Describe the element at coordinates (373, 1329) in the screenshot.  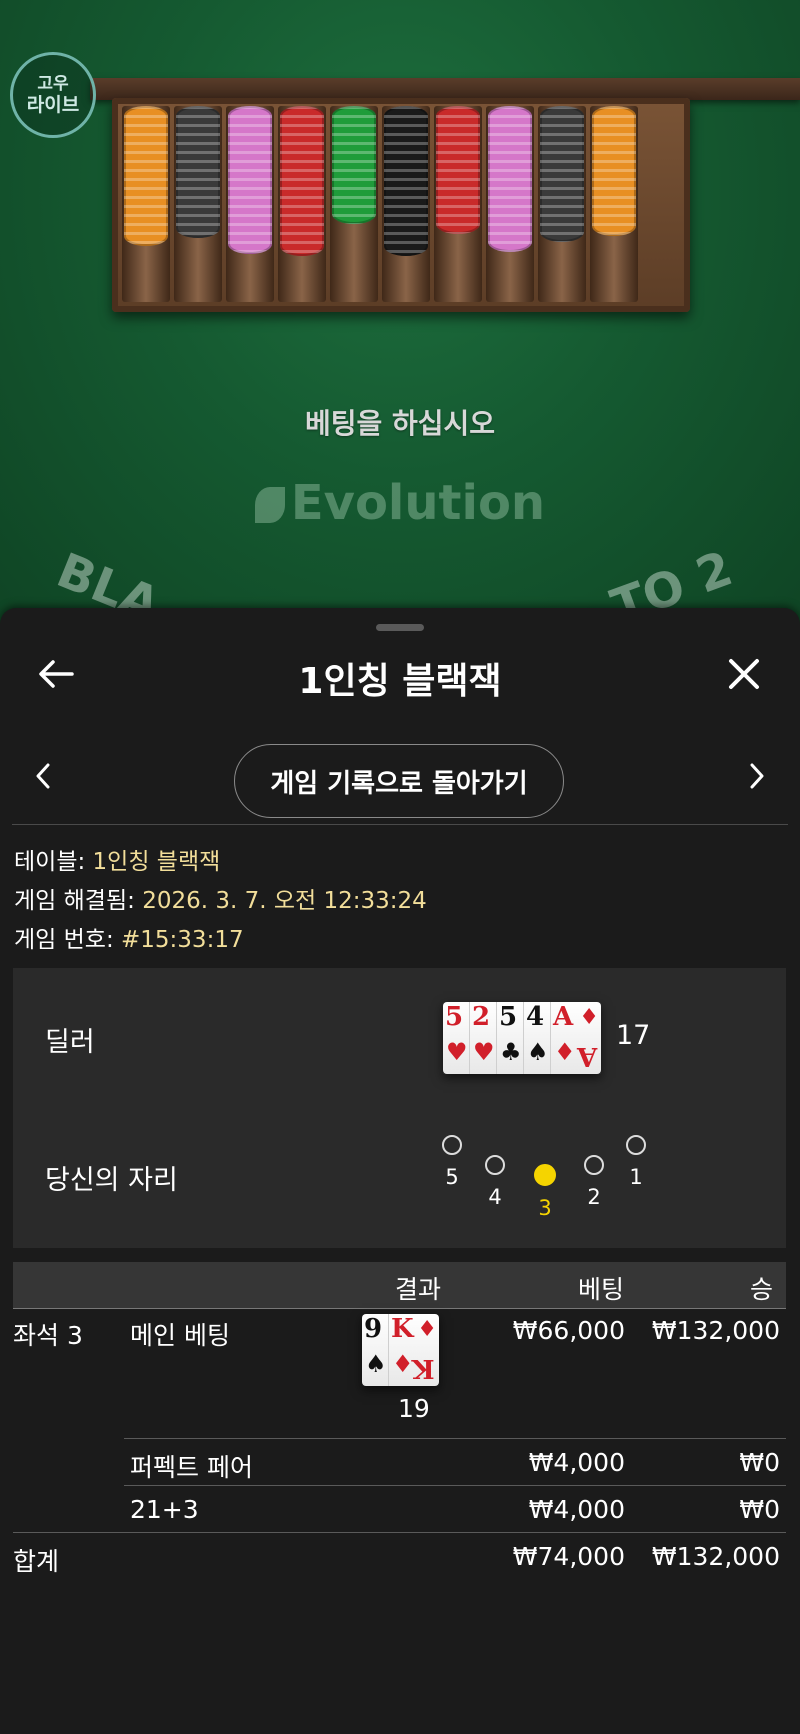
I see `card-rank: 9` at that location.